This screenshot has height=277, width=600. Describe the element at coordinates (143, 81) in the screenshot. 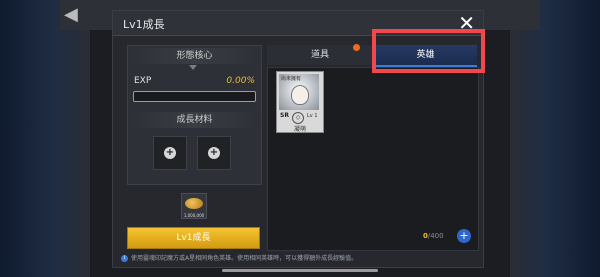

I see `exp-label: EXP` at that location.